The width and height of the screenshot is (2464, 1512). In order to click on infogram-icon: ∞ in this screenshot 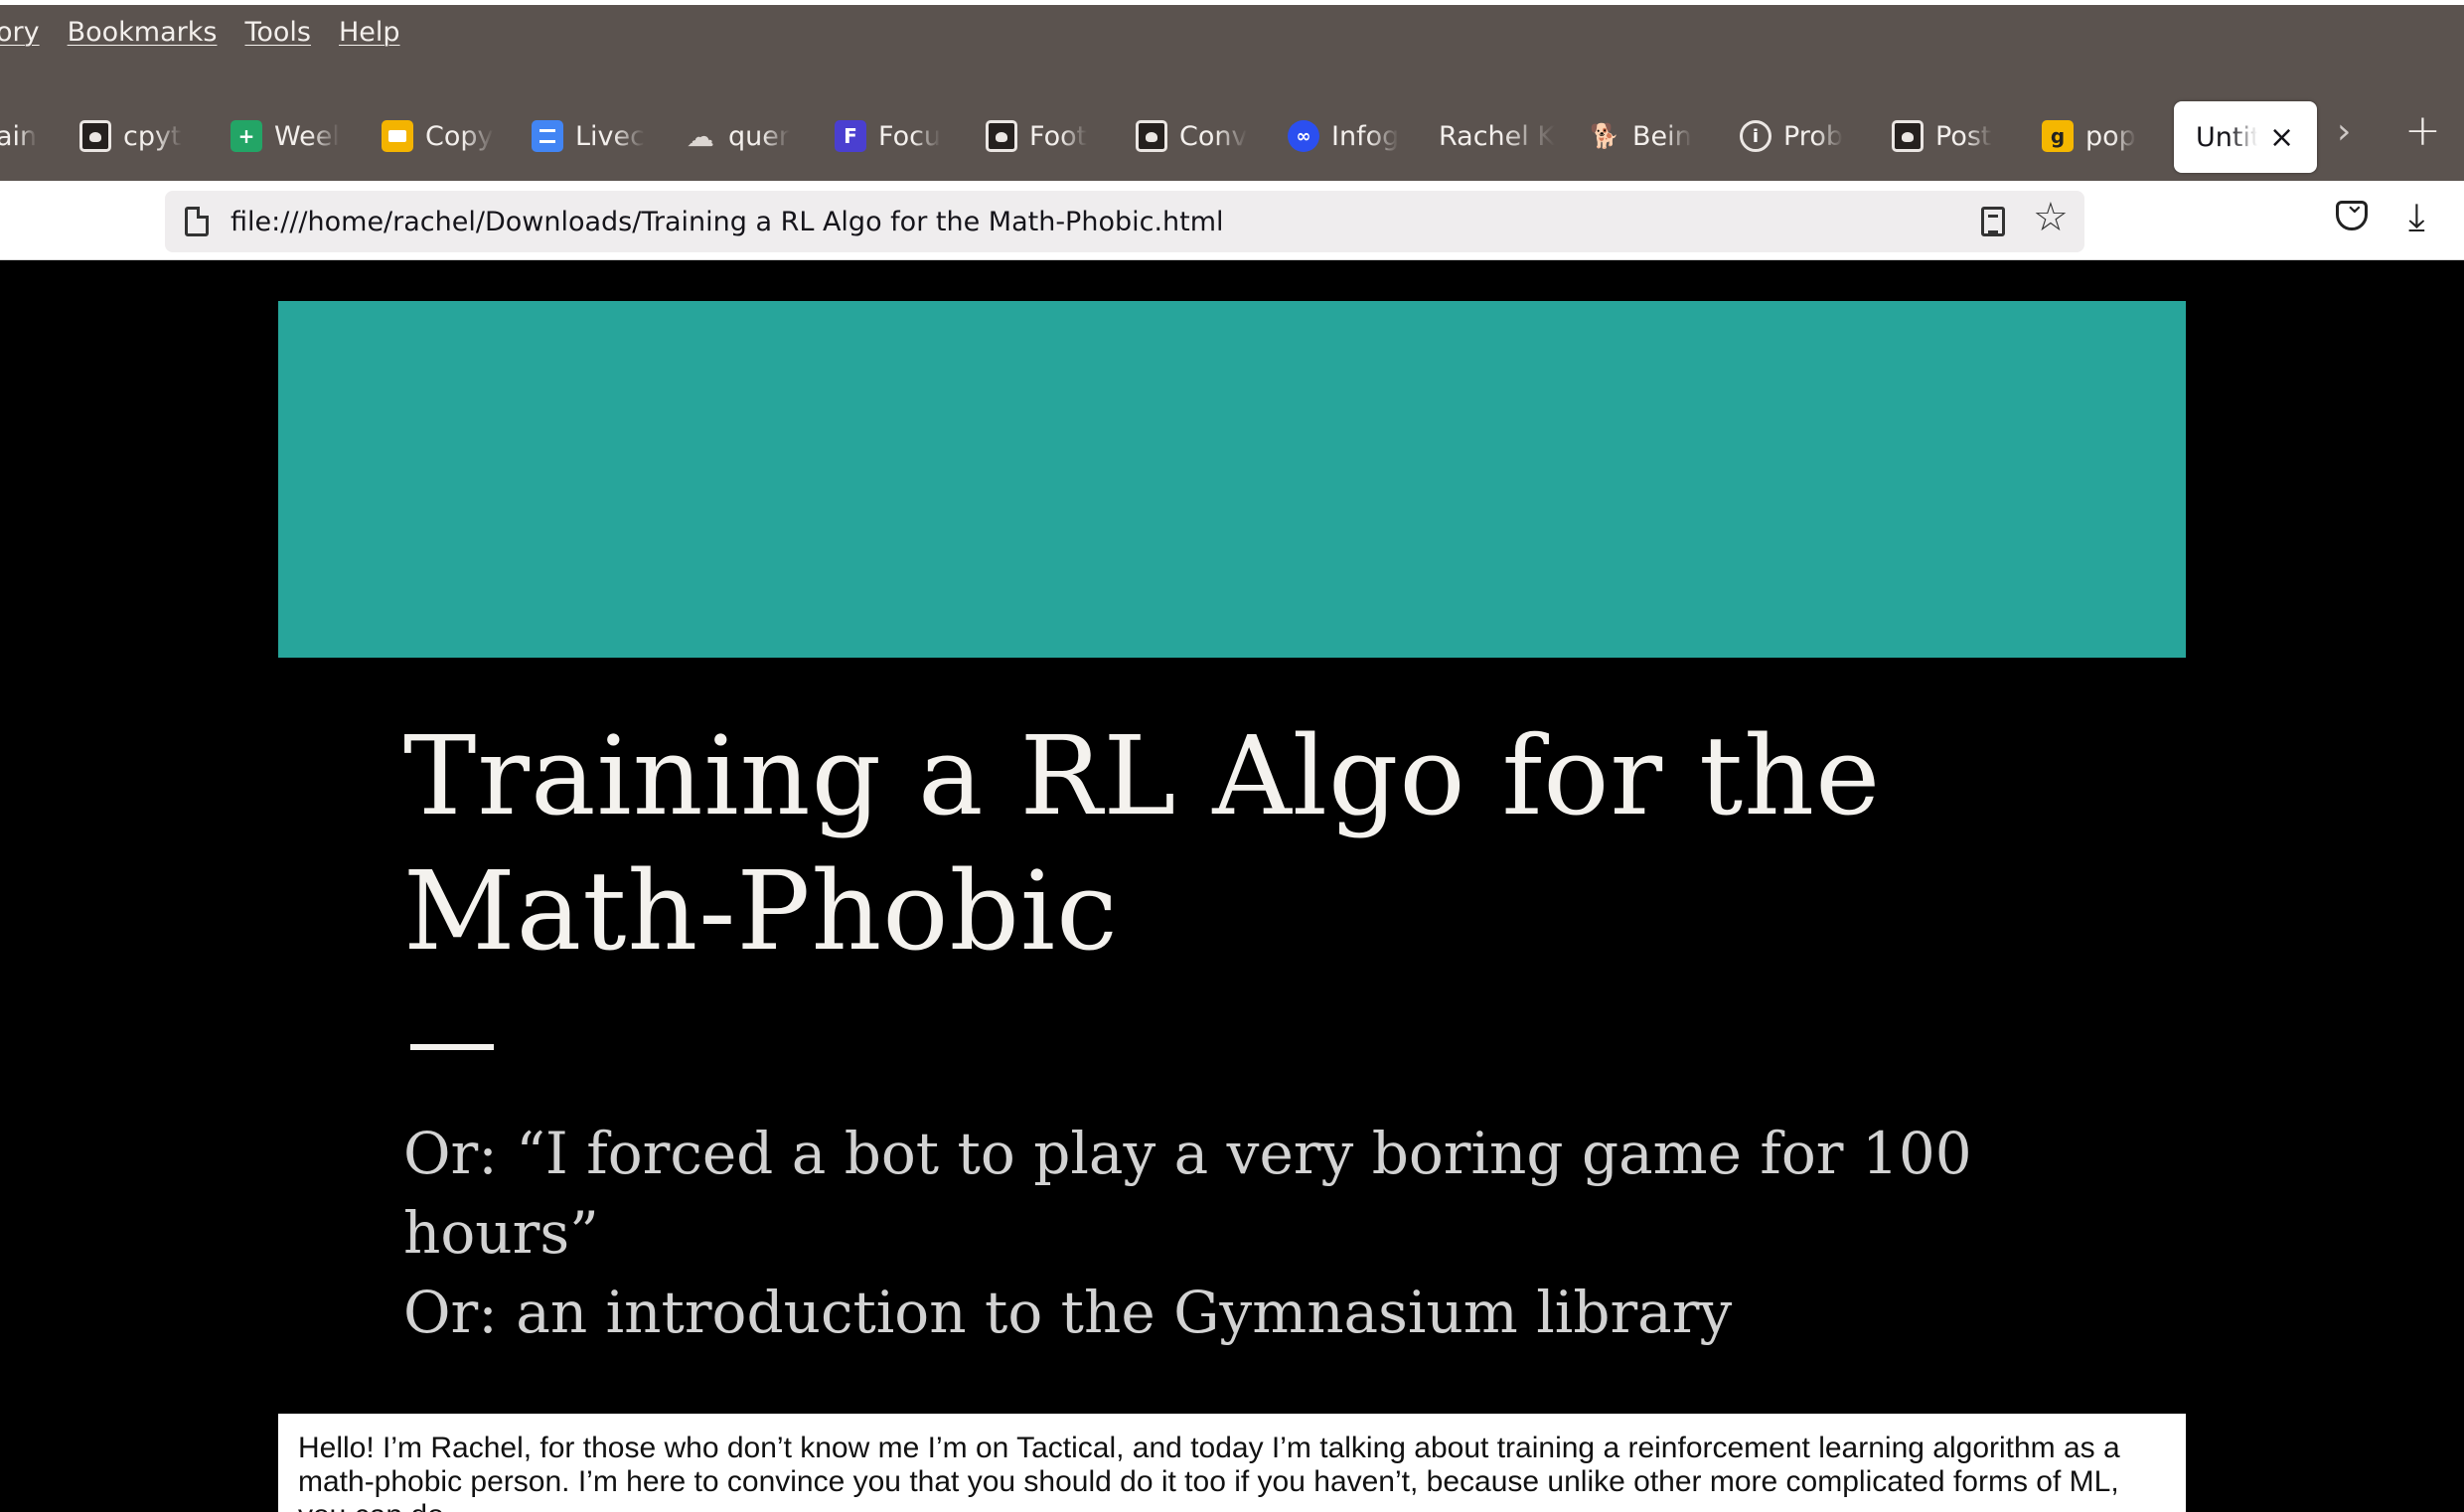, I will do `click(1303, 136)`.